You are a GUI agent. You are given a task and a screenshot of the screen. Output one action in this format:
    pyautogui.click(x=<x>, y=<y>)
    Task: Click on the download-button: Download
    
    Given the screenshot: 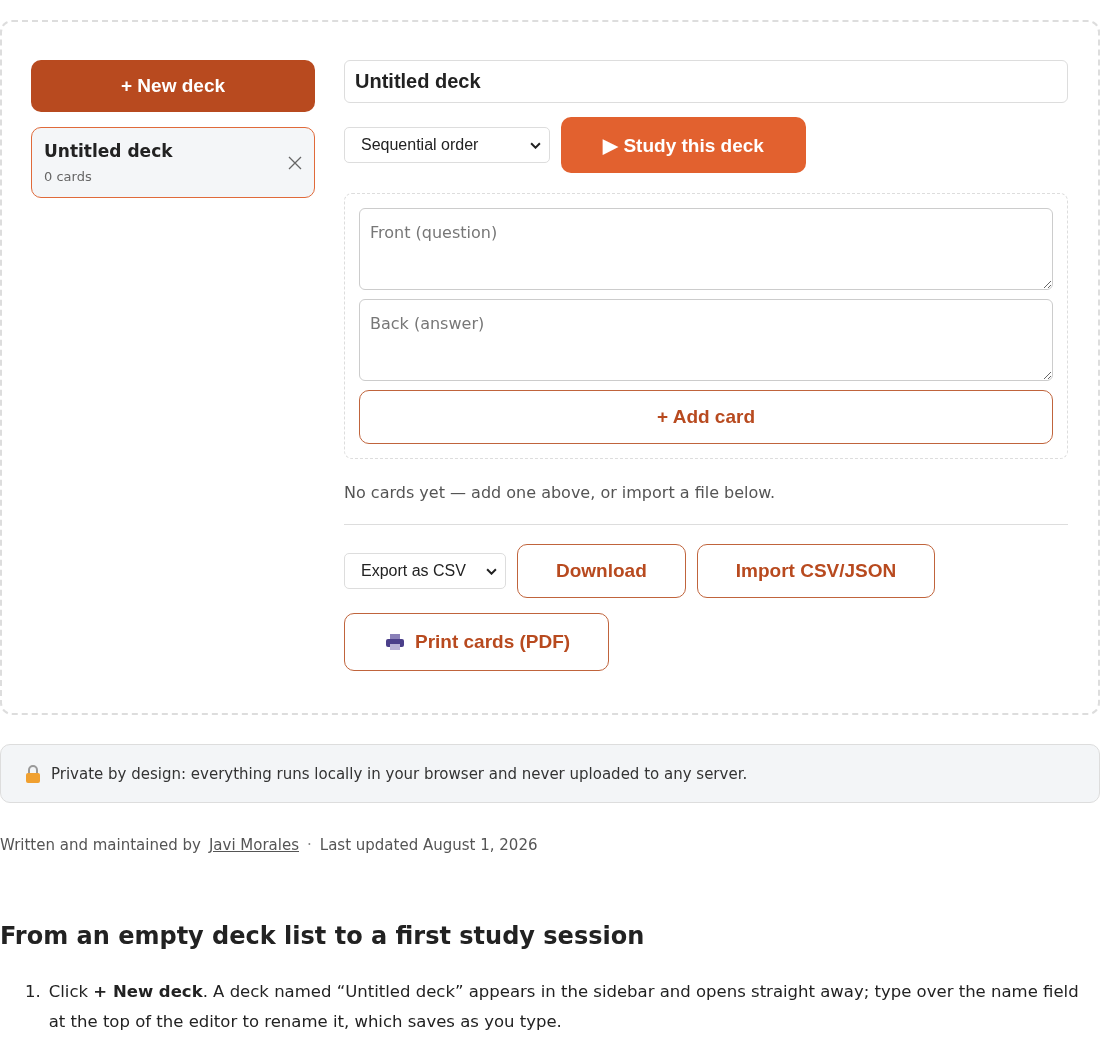 What is the action you would take?
    pyautogui.click(x=601, y=571)
    